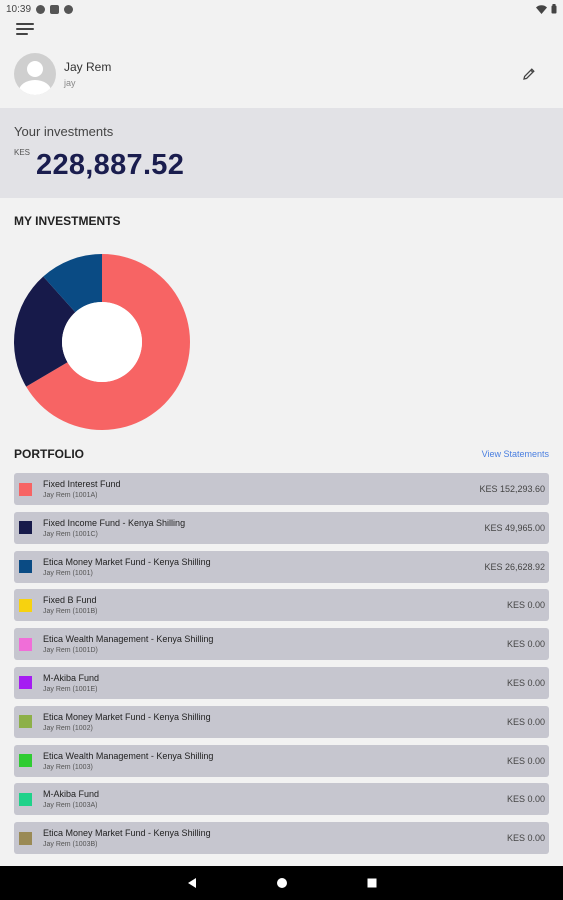  I want to click on fund-text: M-Akiba Fund Jay Rem (1003A), so click(71, 799).